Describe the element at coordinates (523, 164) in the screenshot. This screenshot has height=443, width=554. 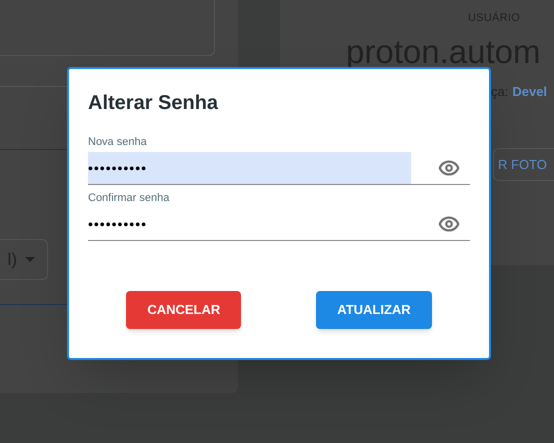
I see `photo-button: R FOTO` at that location.